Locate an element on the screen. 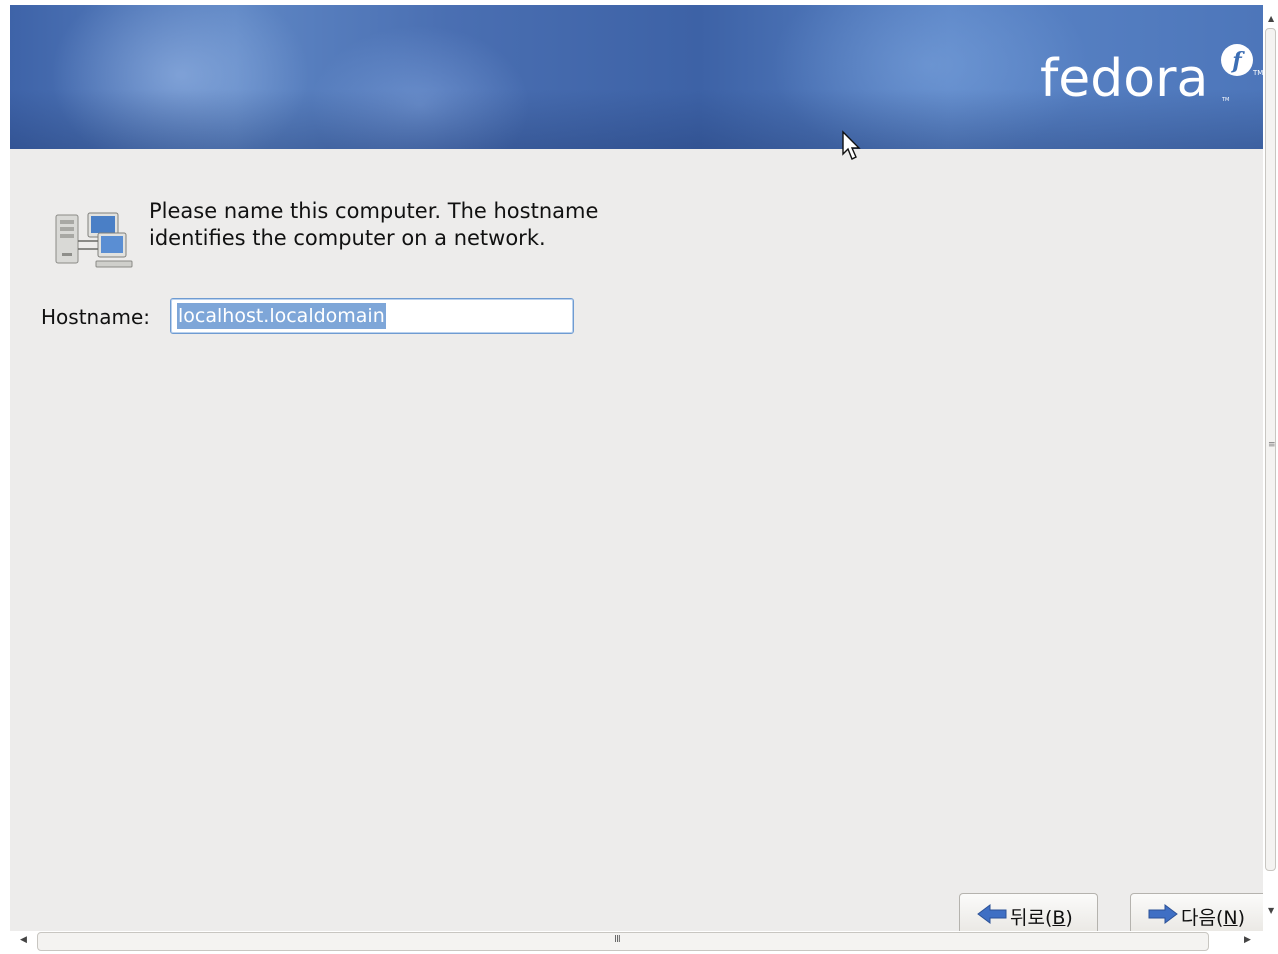 This screenshot has width=1278, height=954. trademark-mark: TM is located at coordinates (1258, 73).